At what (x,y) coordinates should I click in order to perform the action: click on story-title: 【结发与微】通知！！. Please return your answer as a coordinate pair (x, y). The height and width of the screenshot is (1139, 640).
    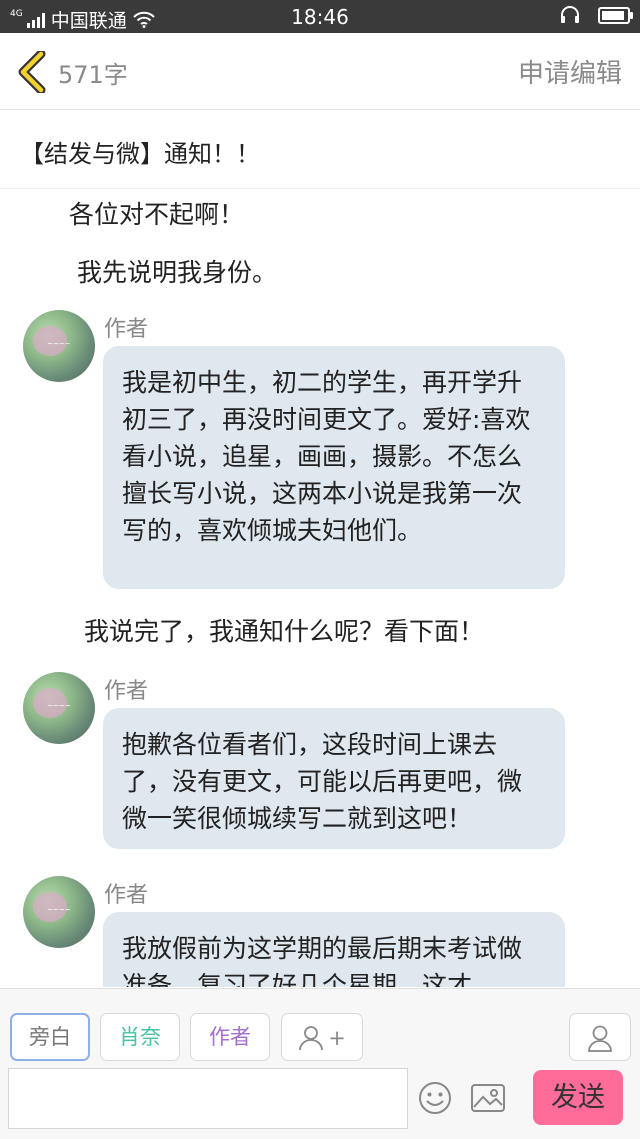
    Looking at the image, I should click on (140, 154).